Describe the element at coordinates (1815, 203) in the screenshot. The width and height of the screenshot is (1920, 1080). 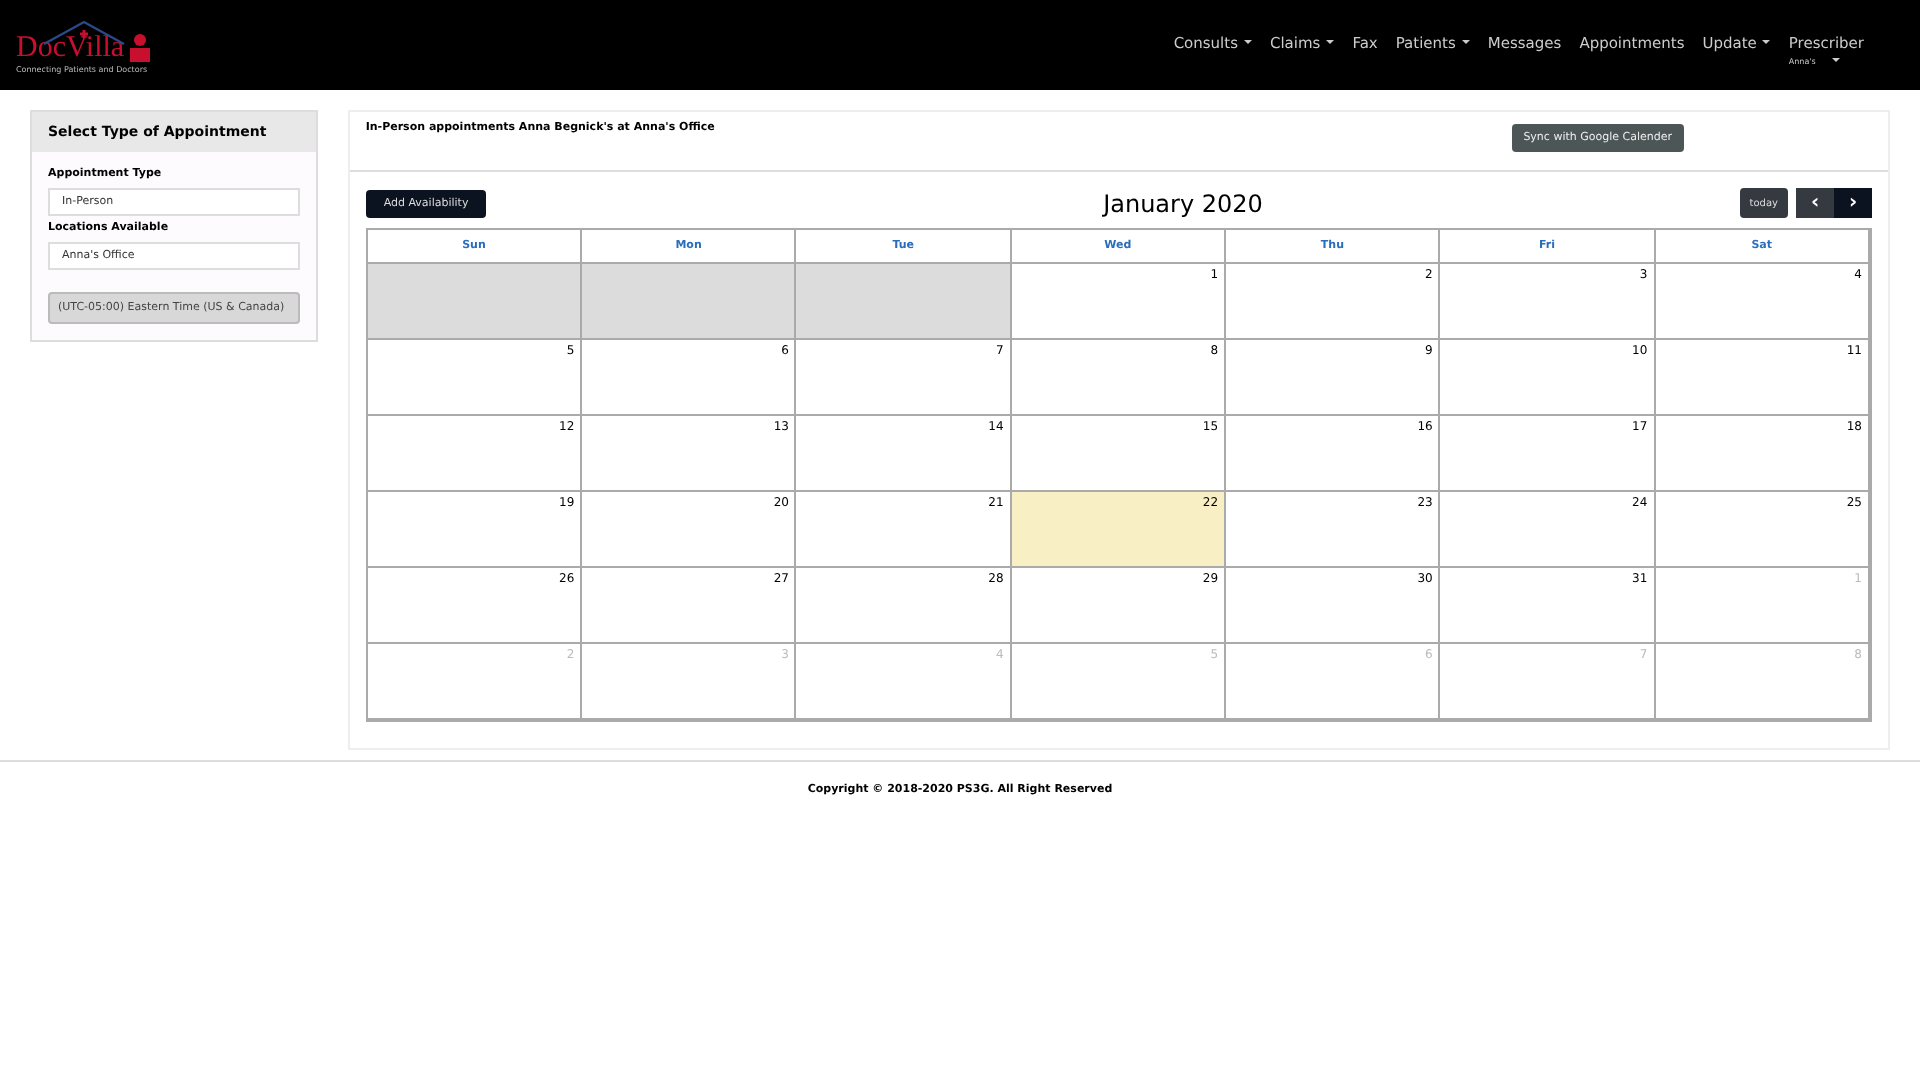
I see `previous-button: ‹` at that location.